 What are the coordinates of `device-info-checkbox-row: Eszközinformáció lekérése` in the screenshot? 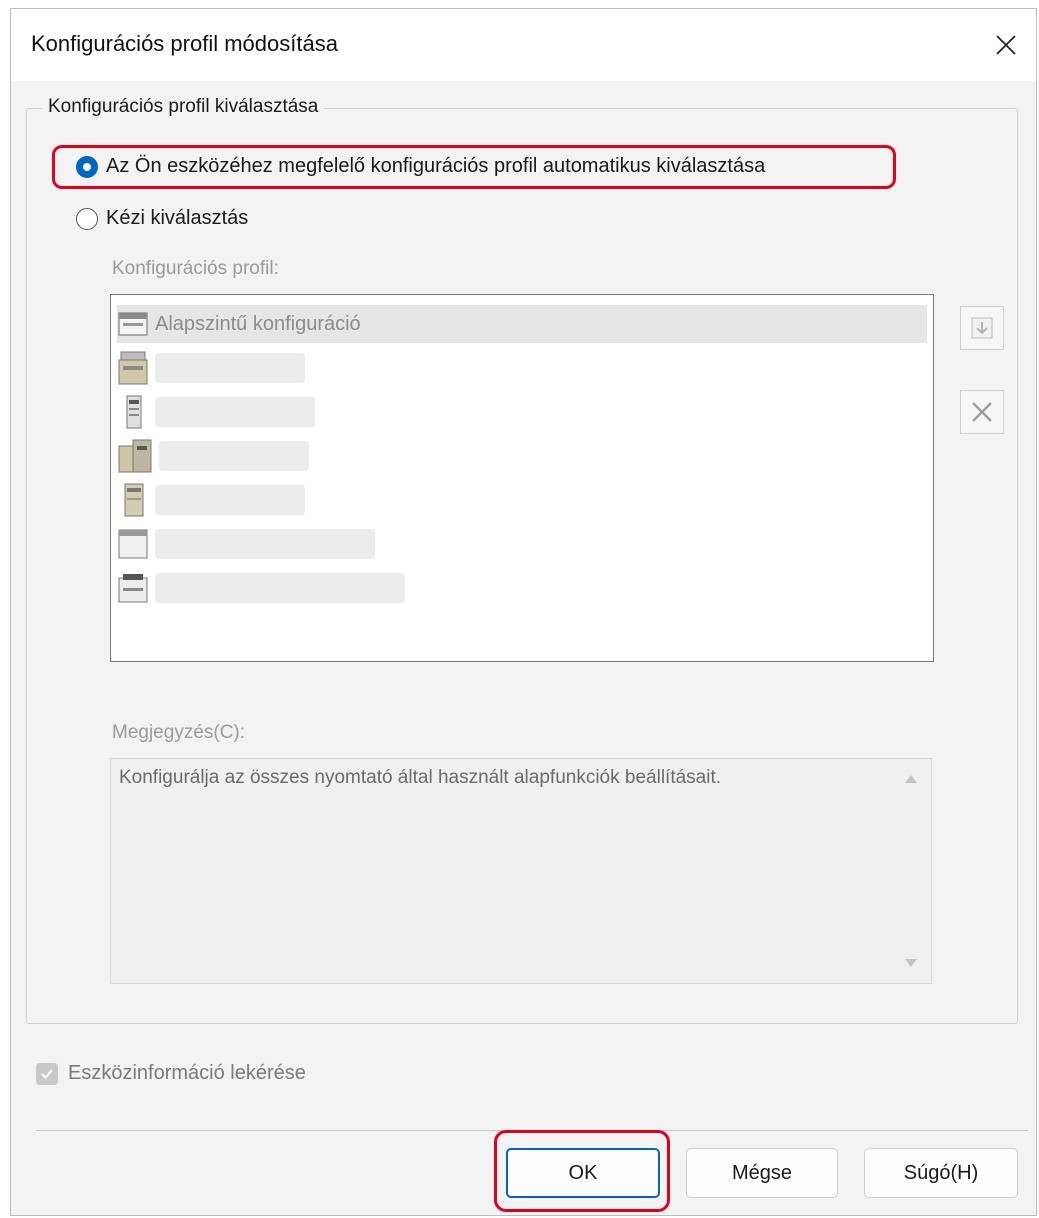 It's located at (171, 1073).